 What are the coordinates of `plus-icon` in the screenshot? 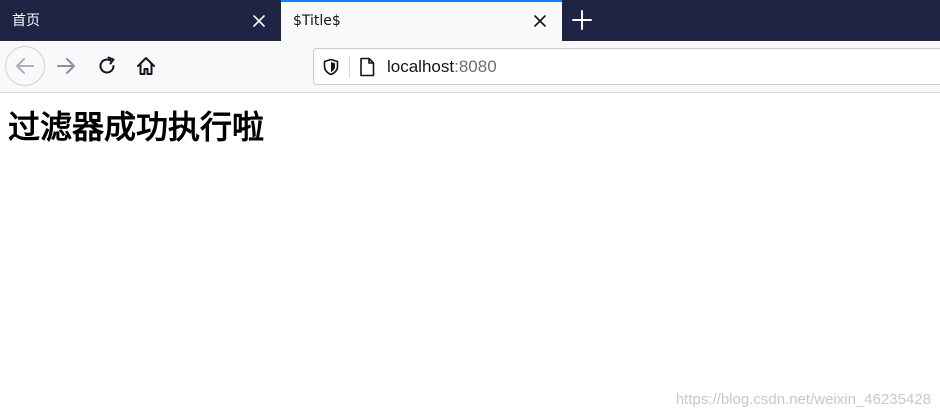 It's located at (582, 20).